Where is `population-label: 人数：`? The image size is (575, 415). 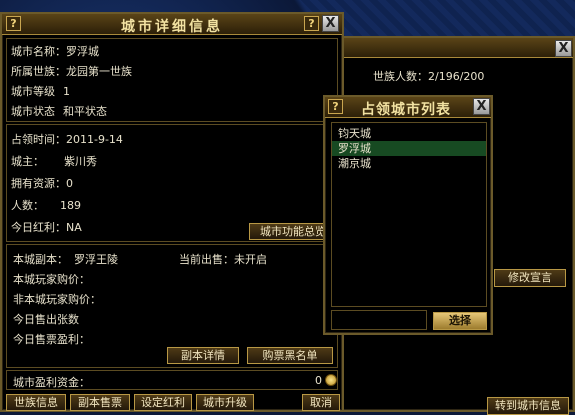 population-label: 人数： is located at coordinates (27, 205).